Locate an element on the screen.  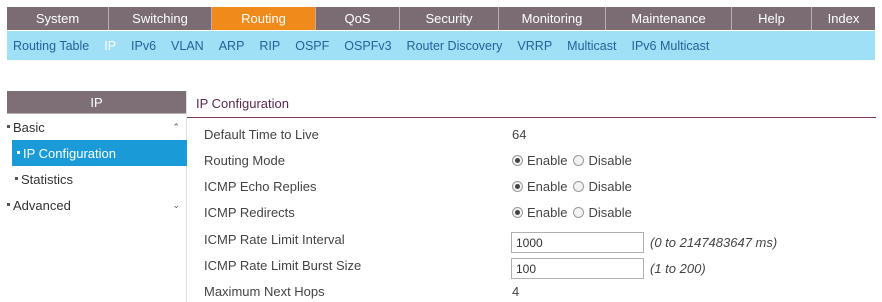
subnav-rip: RIP is located at coordinates (269, 46).